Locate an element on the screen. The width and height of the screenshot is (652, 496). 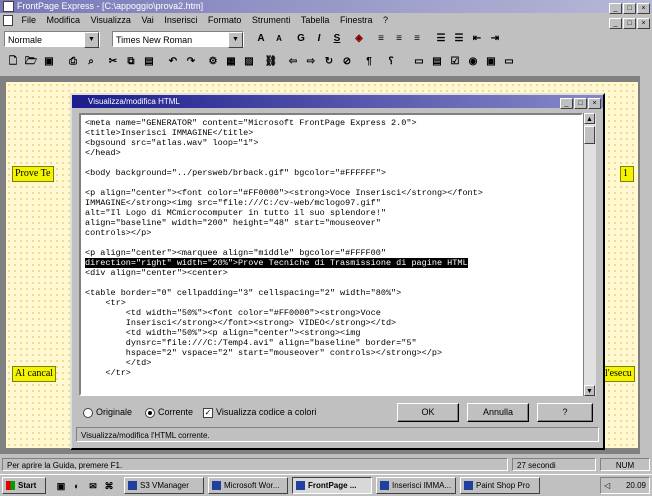
ok-button: OK is located at coordinates (428, 412).